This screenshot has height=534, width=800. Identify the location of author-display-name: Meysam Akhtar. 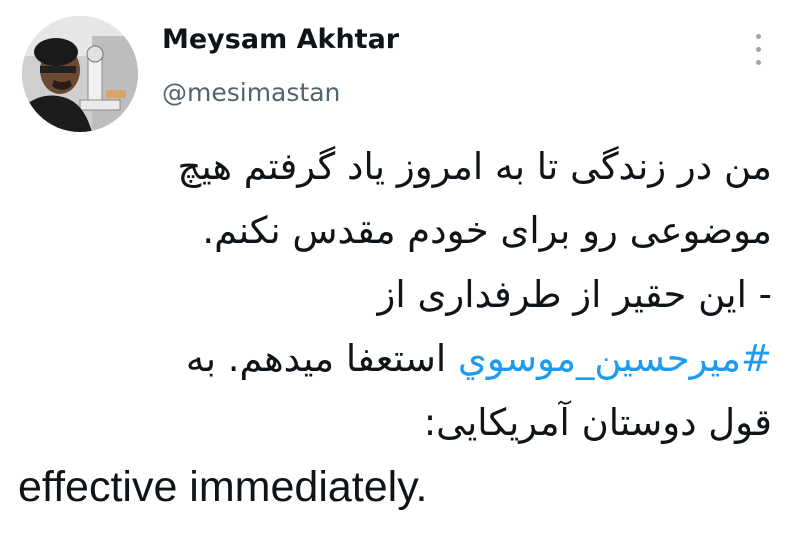
(280, 39).